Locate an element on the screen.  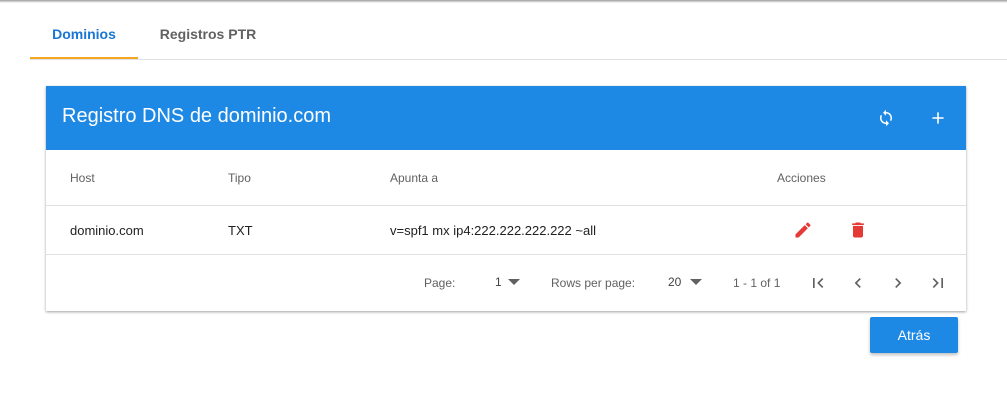
pagination-range: 1 - 1 of 1 is located at coordinates (757, 283).